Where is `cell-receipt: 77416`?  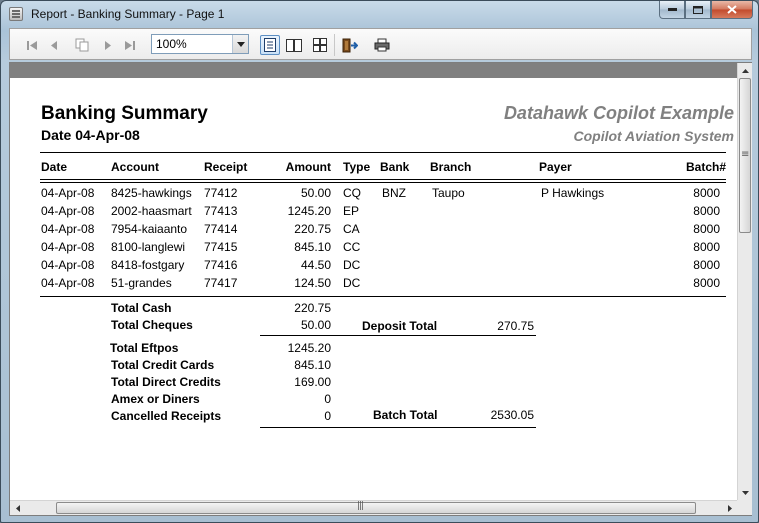 cell-receipt: 77416 is located at coordinates (221, 265).